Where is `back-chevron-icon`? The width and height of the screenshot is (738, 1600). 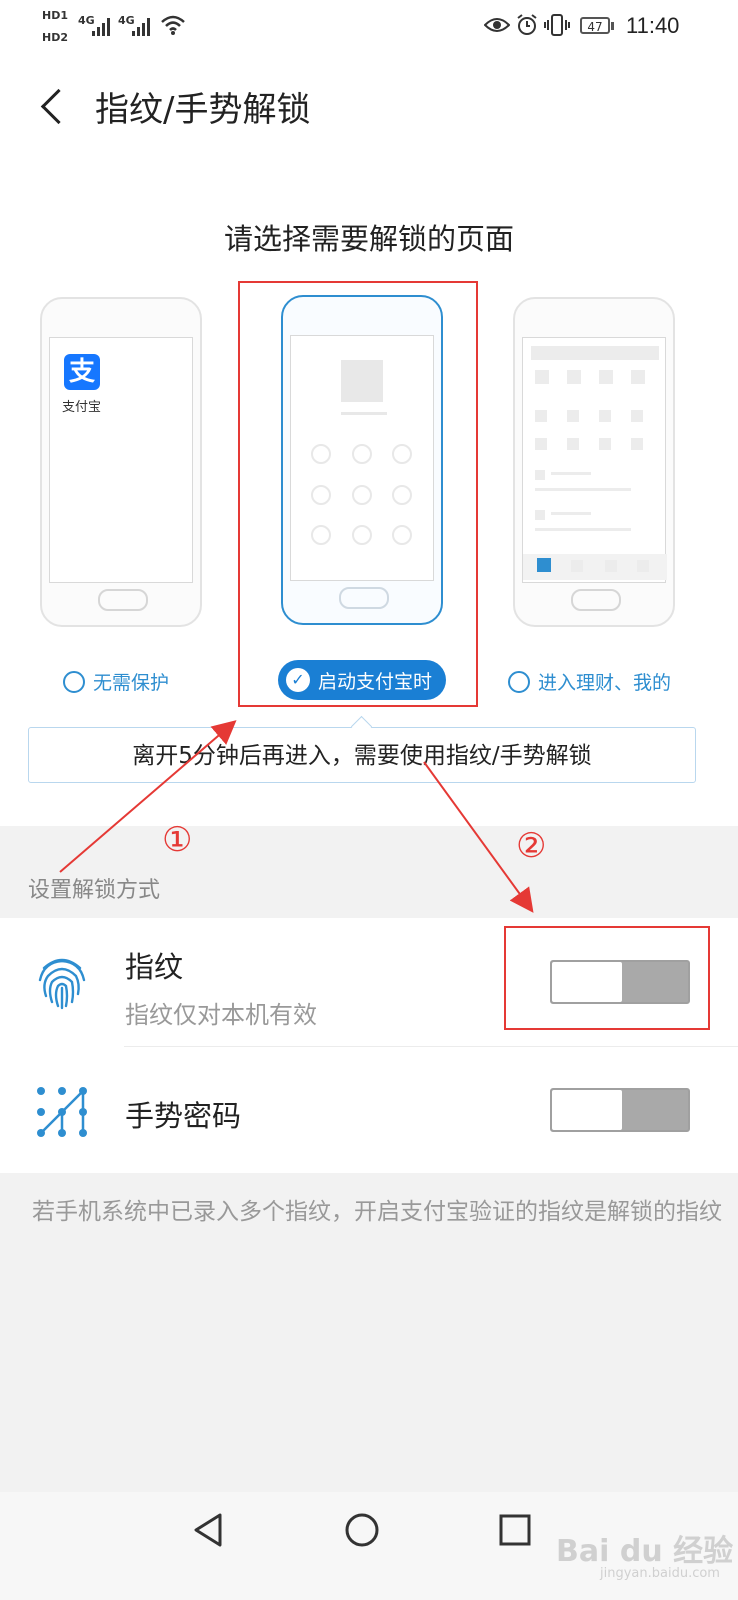 back-chevron-icon is located at coordinates (58, 106).